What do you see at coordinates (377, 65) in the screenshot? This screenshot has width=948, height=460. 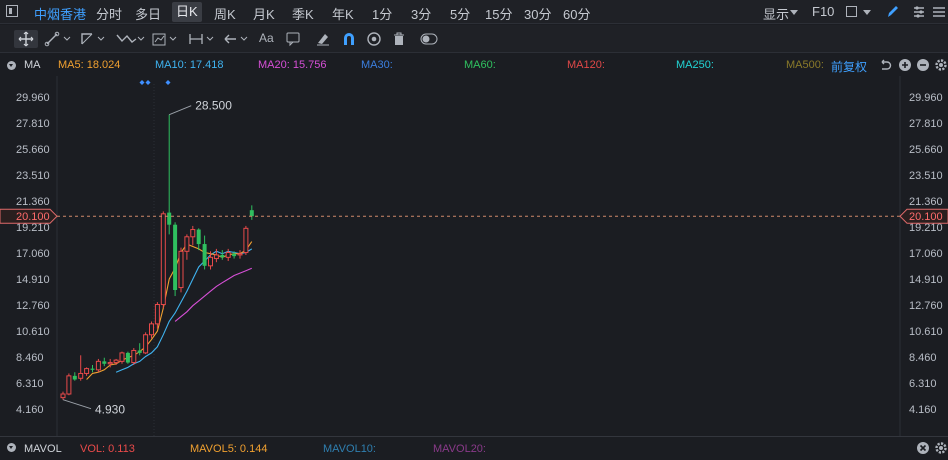 I see `ma30-value: MA30:` at bounding box center [377, 65].